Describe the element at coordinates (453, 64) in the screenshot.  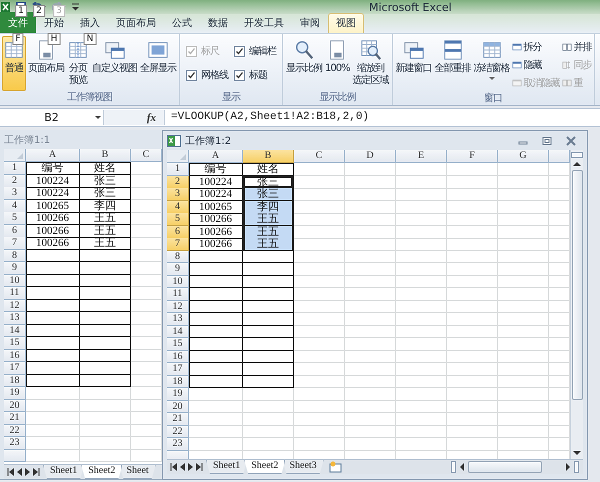
I see `ribbon-button: 全部重排` at that location.